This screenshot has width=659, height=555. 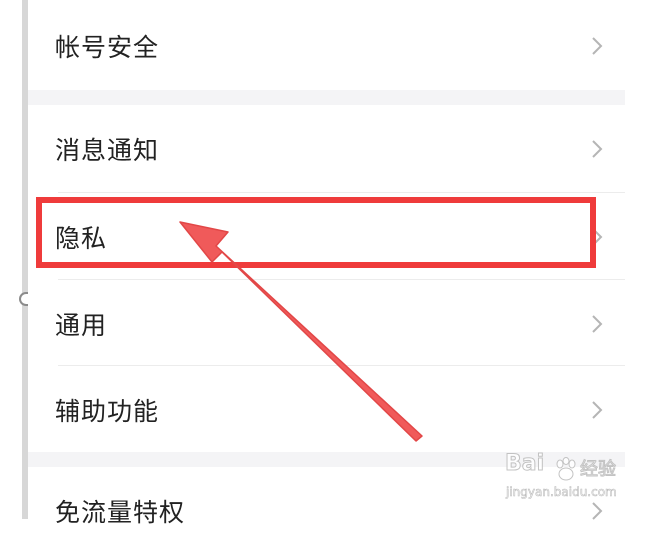 What do you see at coordinates (326, 237) in the screenshot?
I see `settings-item-privacy: 隐私` at bounding box center [326, 237].